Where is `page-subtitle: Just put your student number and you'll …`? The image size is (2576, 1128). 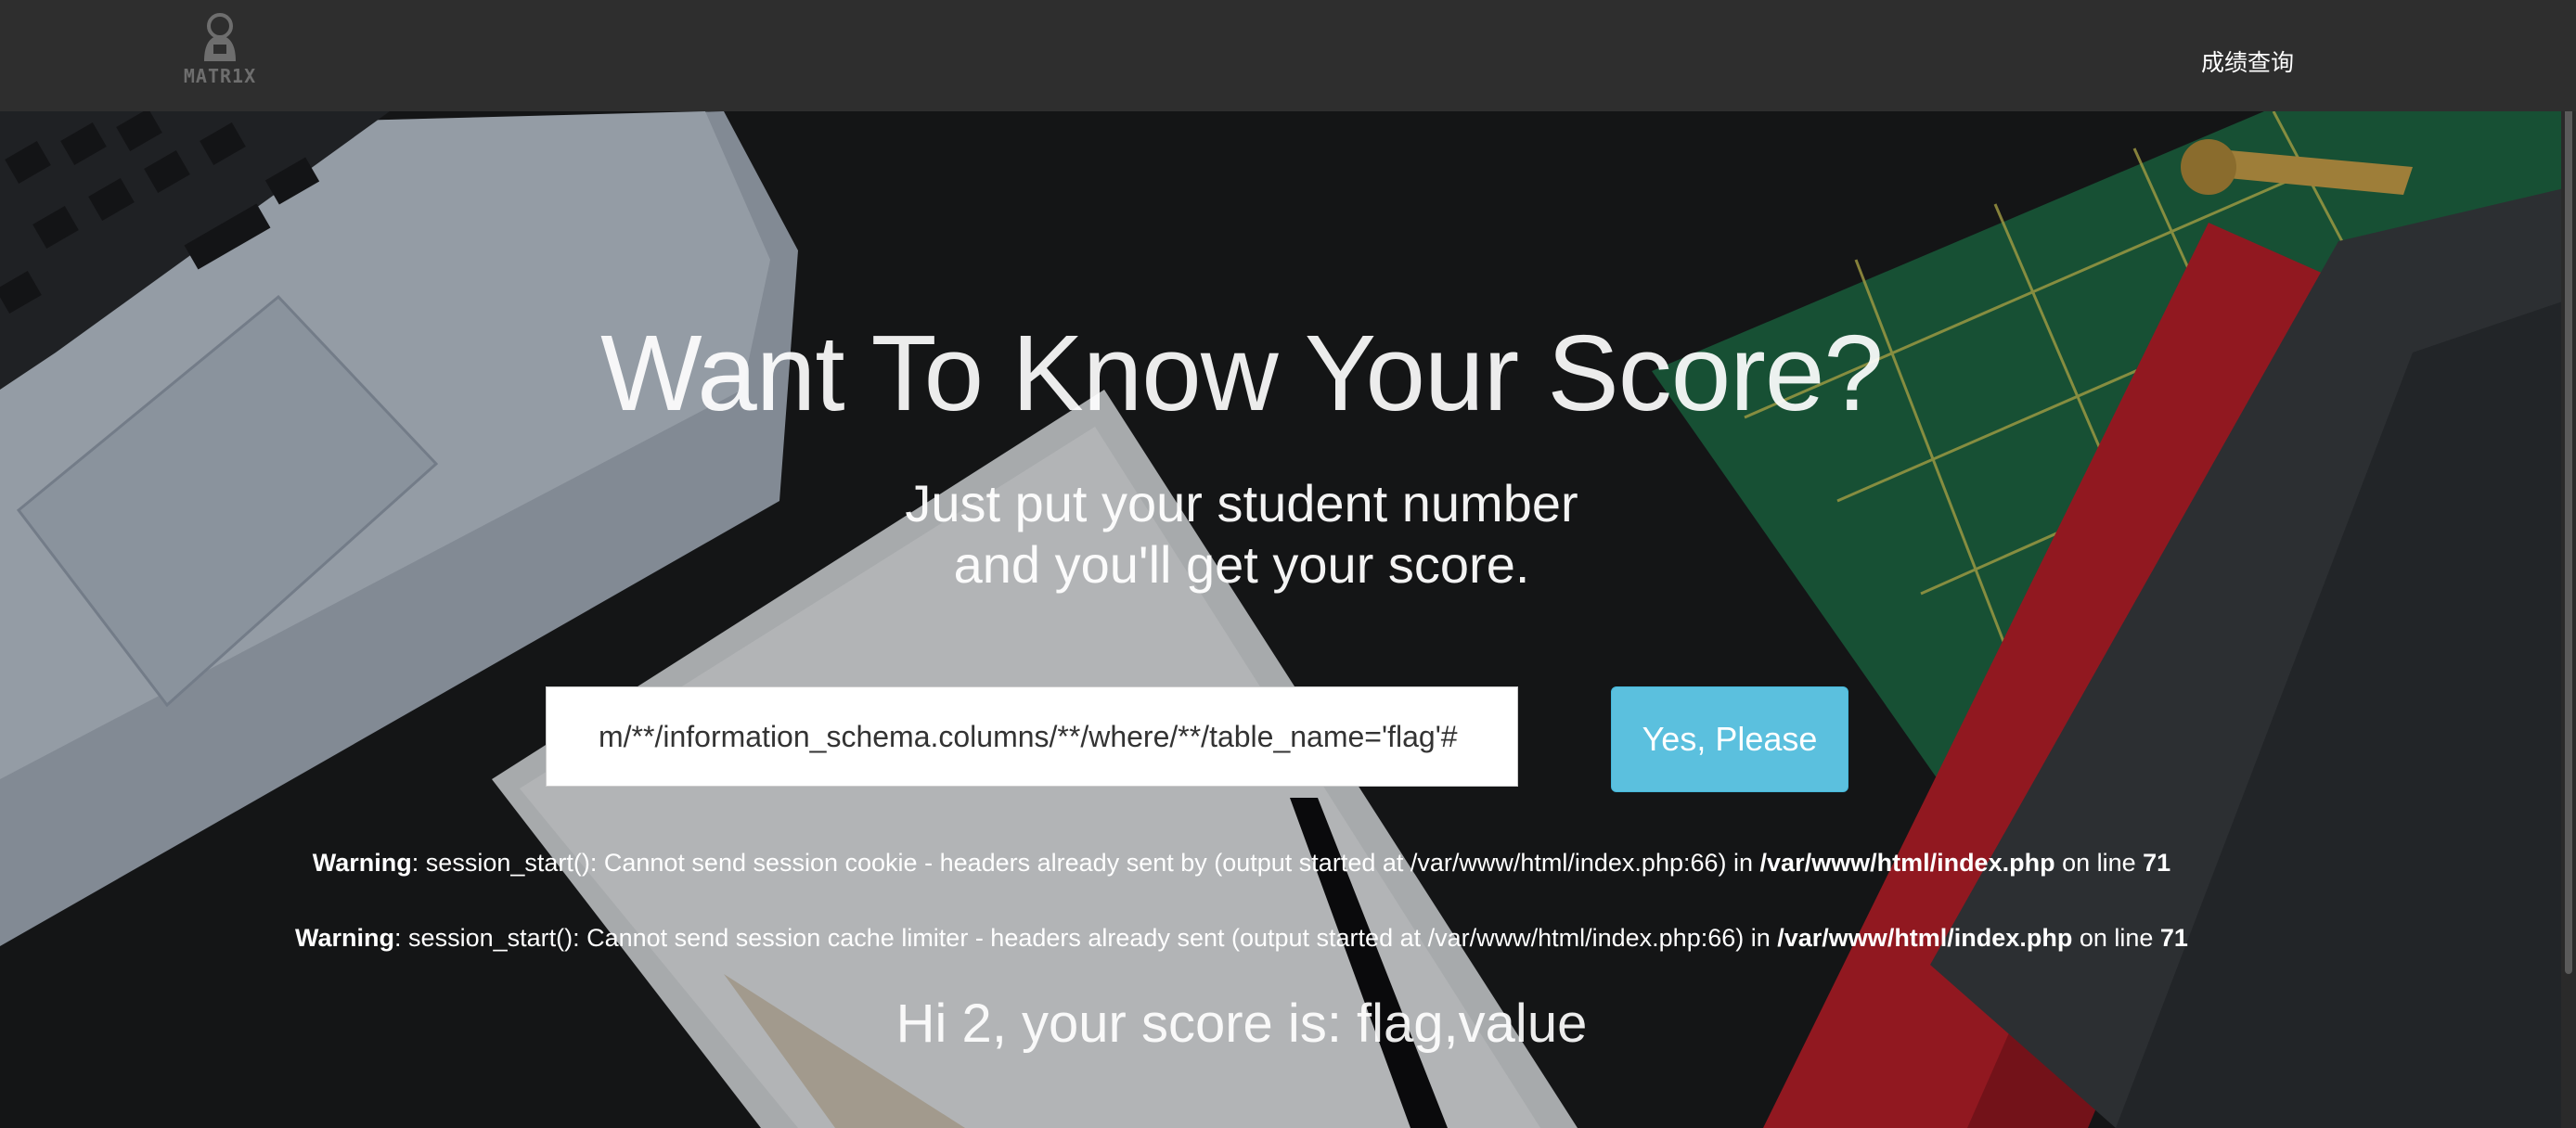 page-subtitle: Just put your student number and you'll … is located at coordinates (1241, 535).